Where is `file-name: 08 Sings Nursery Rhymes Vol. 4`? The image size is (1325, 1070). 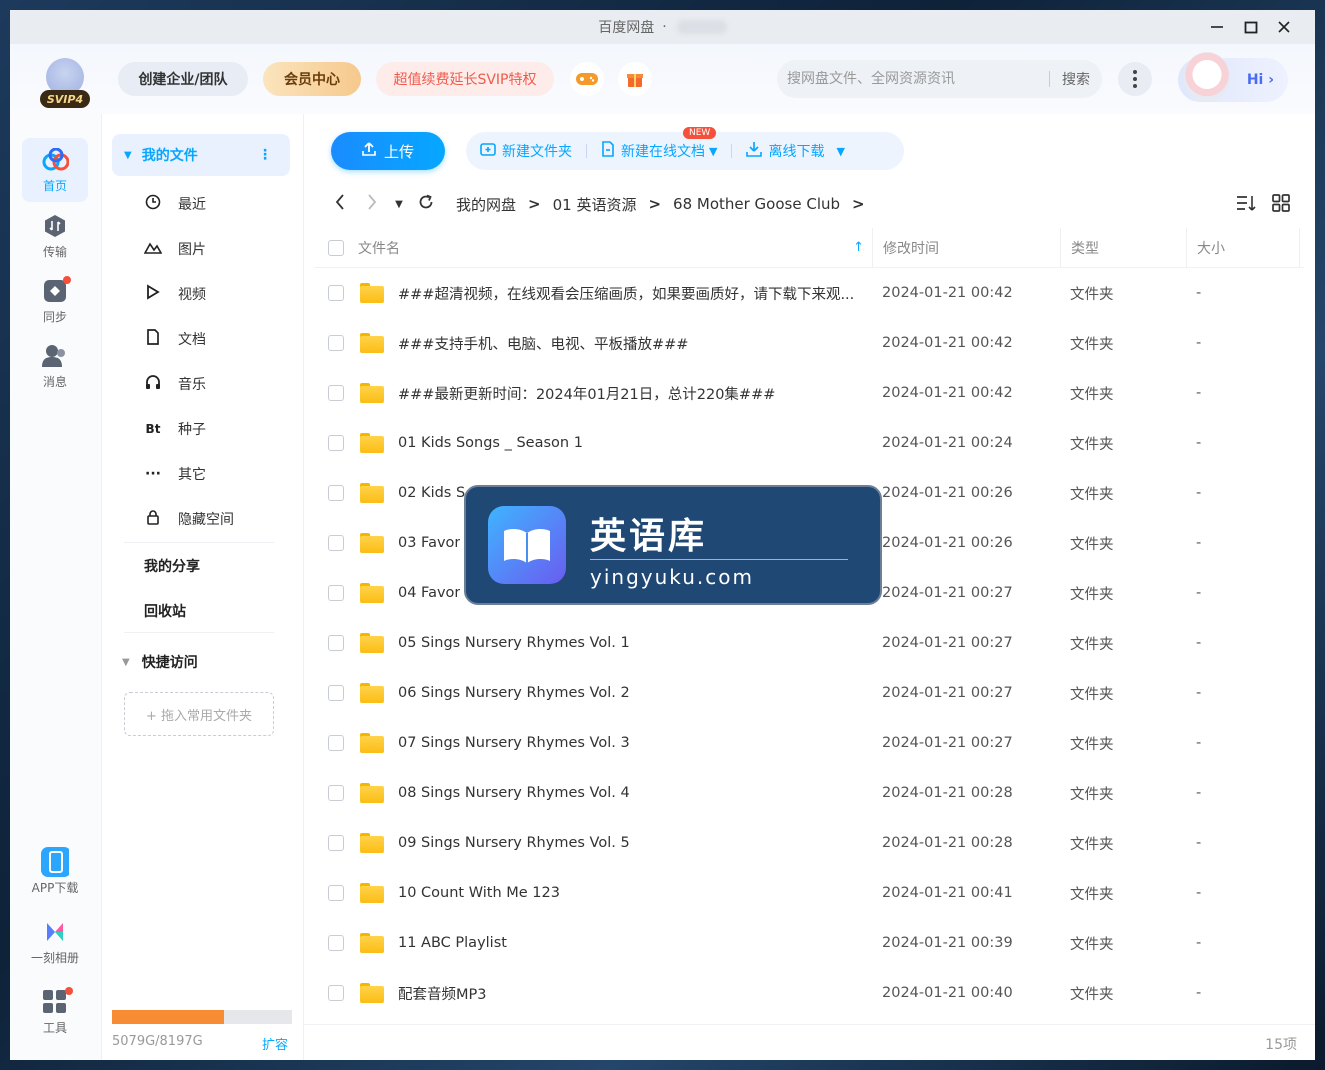 file-name: 08 Sings Nursery Rhymes Vol. 4 is located at coordinates (514, 793).